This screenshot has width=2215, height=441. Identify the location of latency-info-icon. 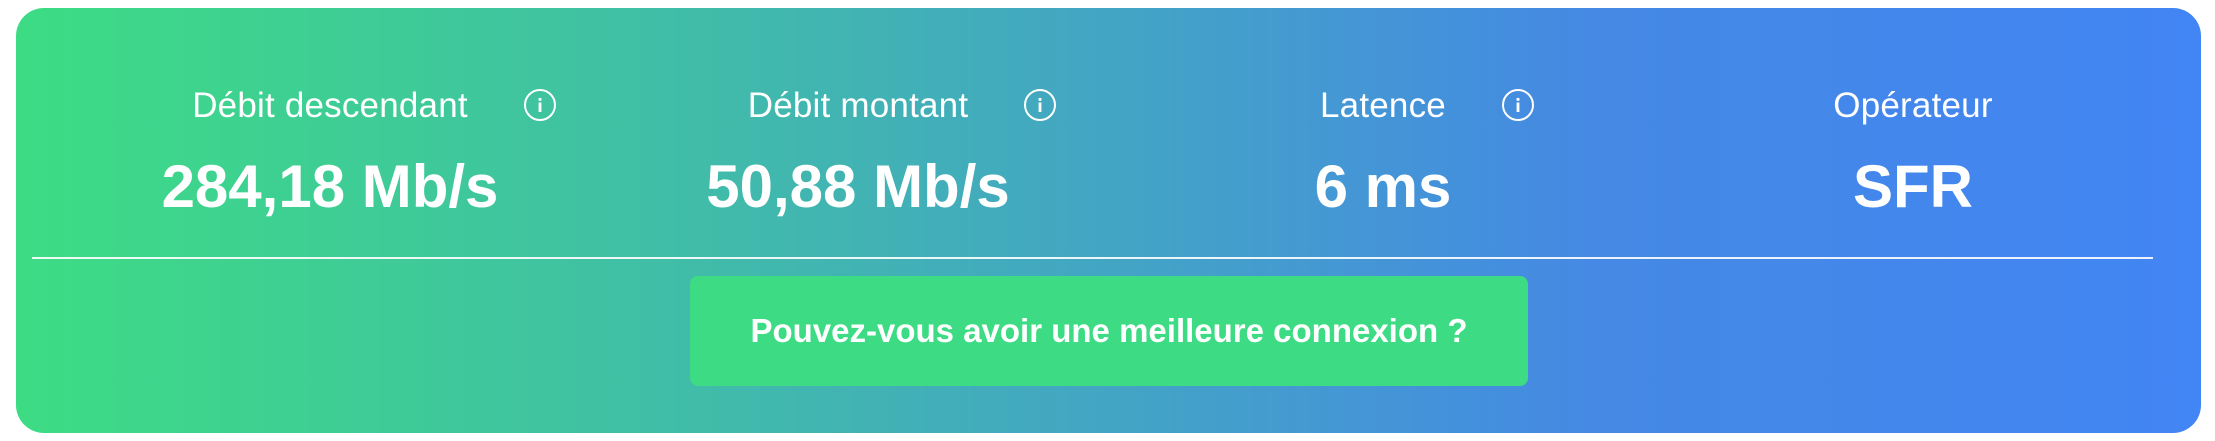
(1518, 105).